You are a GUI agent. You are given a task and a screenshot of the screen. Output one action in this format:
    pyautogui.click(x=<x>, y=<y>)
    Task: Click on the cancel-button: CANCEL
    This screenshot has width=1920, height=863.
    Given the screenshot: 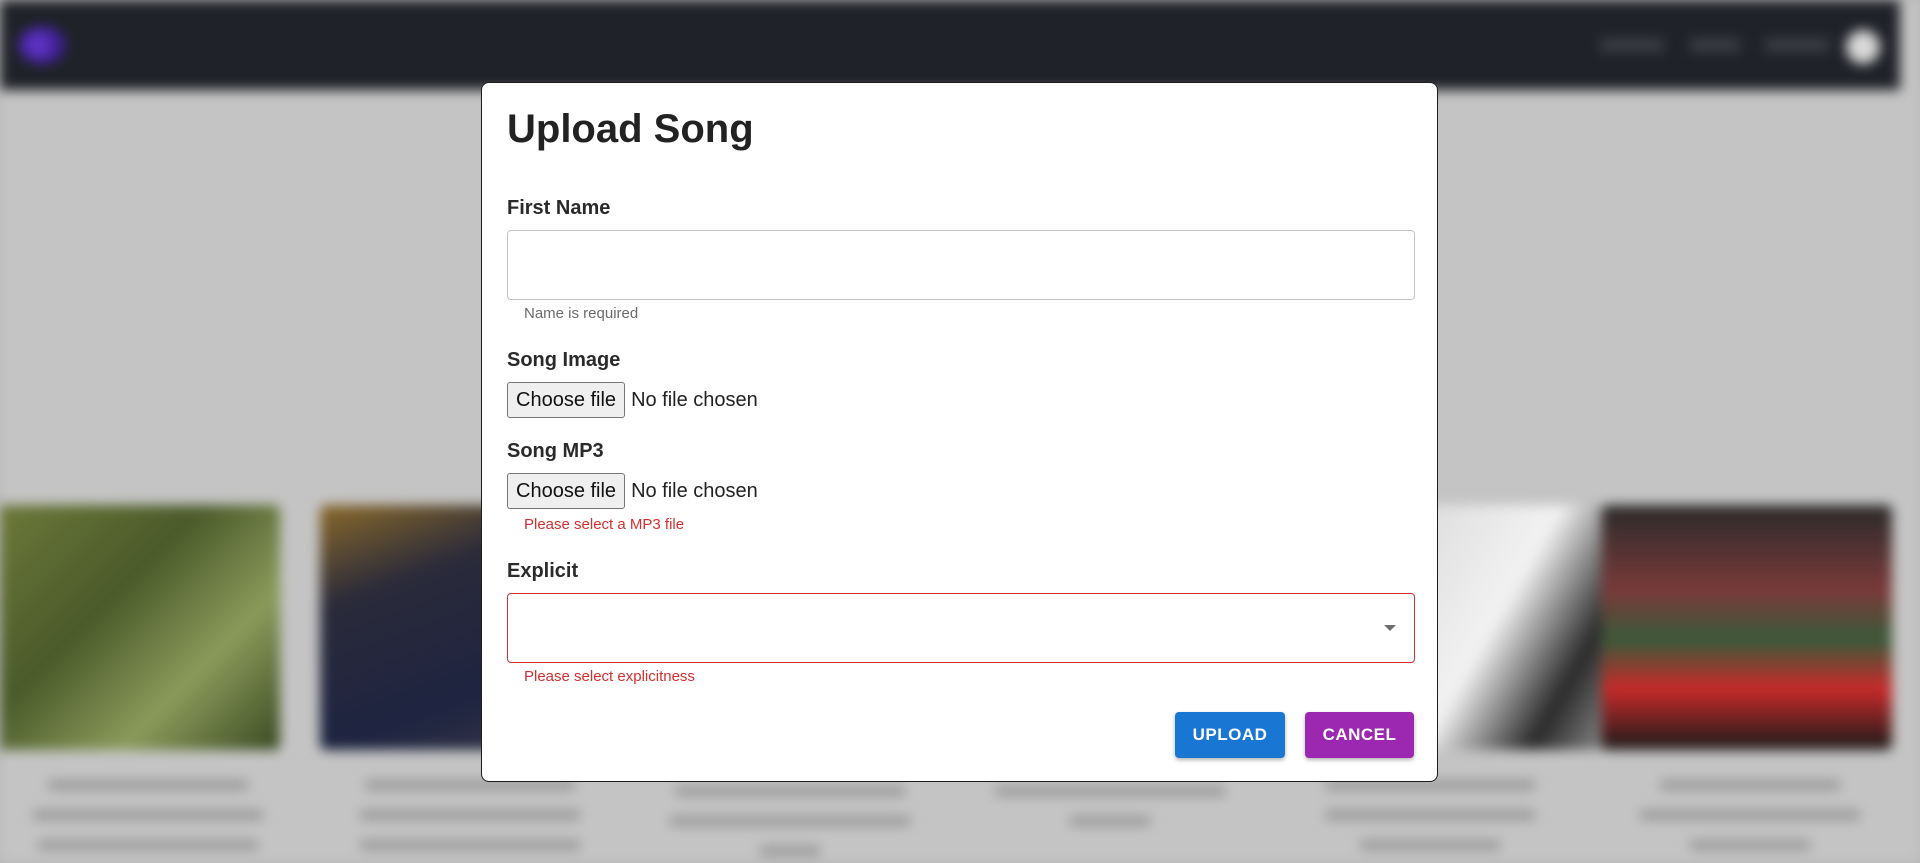 What is the action you would take?
    pyautogui.click(x=1359, y=735)
    